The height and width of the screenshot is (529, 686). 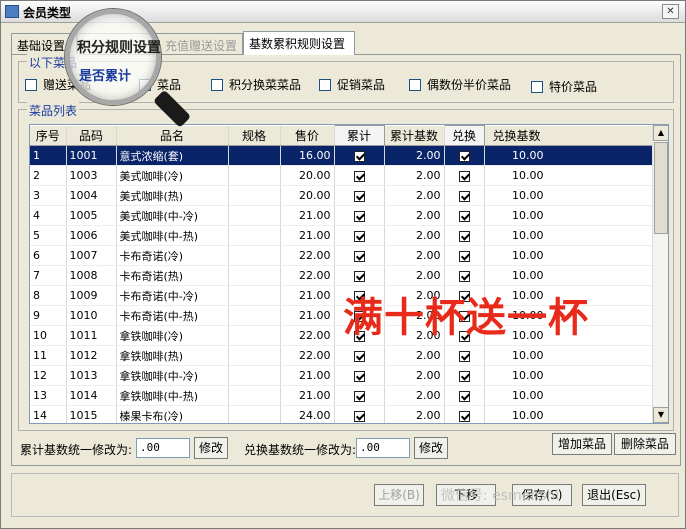 What do you see at coordinates (564, 86) in the screenshot?
I see `special-price-checkbox: 特价菜品` at bounding box center [564, 86].